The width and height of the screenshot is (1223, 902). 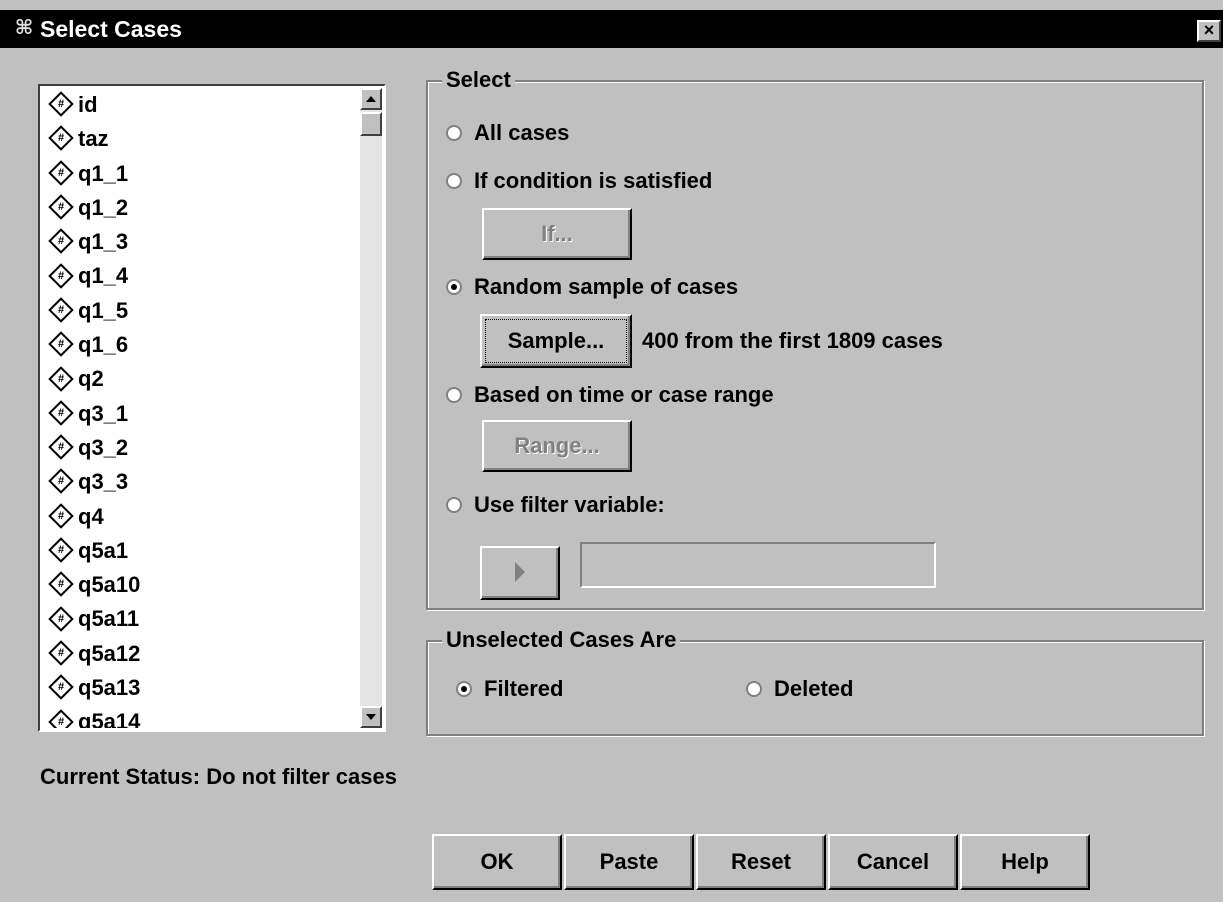 I want to click on move-variable-button, so click(x=520, y=573).